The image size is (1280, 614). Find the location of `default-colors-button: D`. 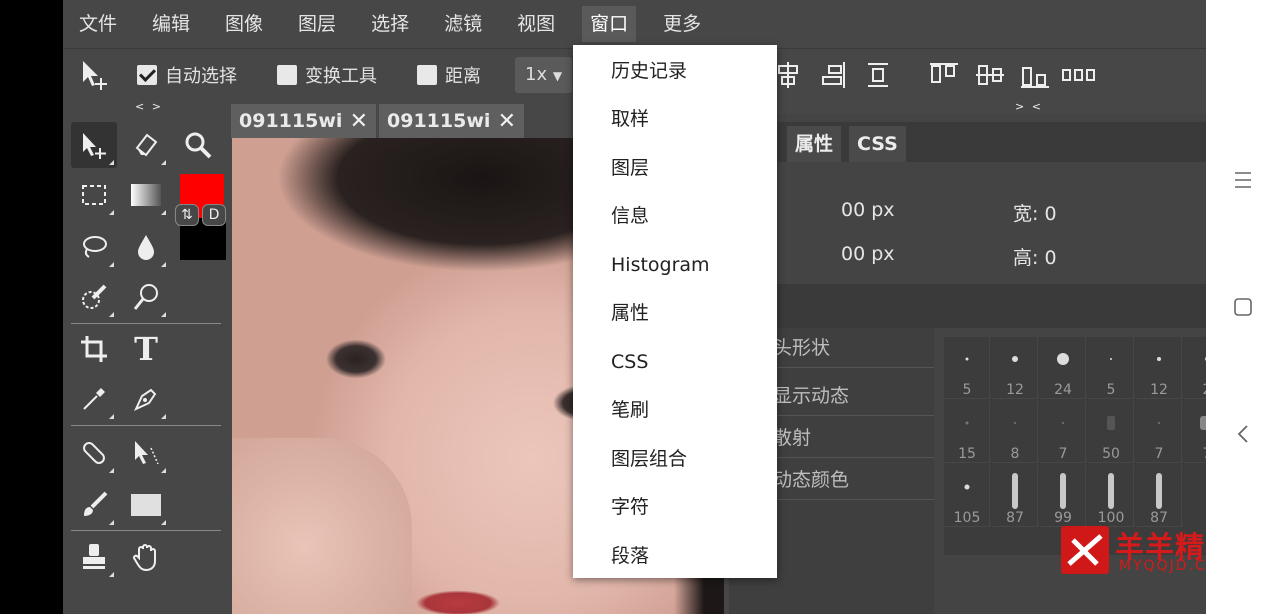

default-colors-button: D is located at coordinates (214, 215).